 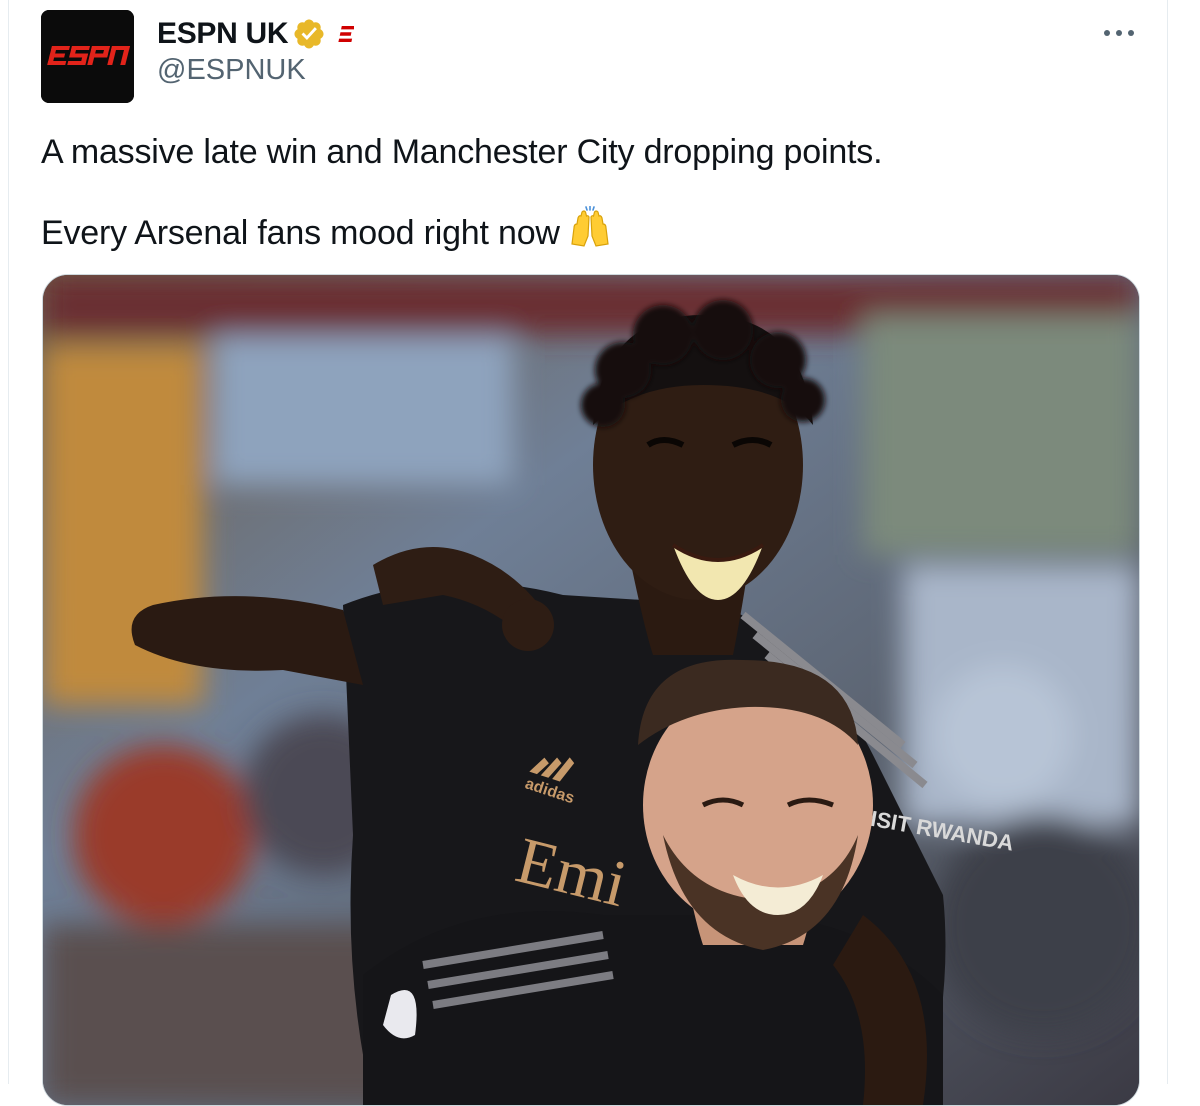 I want to click on espn-affiliate-icon, so click(x=346, y=34).